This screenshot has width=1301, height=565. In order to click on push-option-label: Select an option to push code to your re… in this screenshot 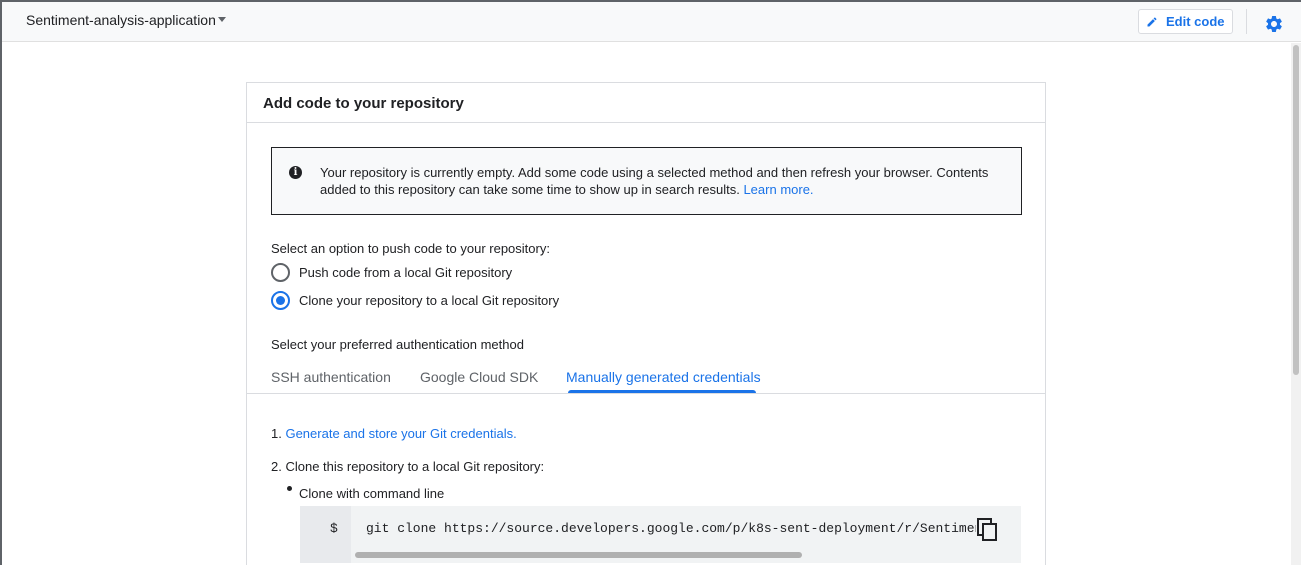, I will do `click(410, 248)`.